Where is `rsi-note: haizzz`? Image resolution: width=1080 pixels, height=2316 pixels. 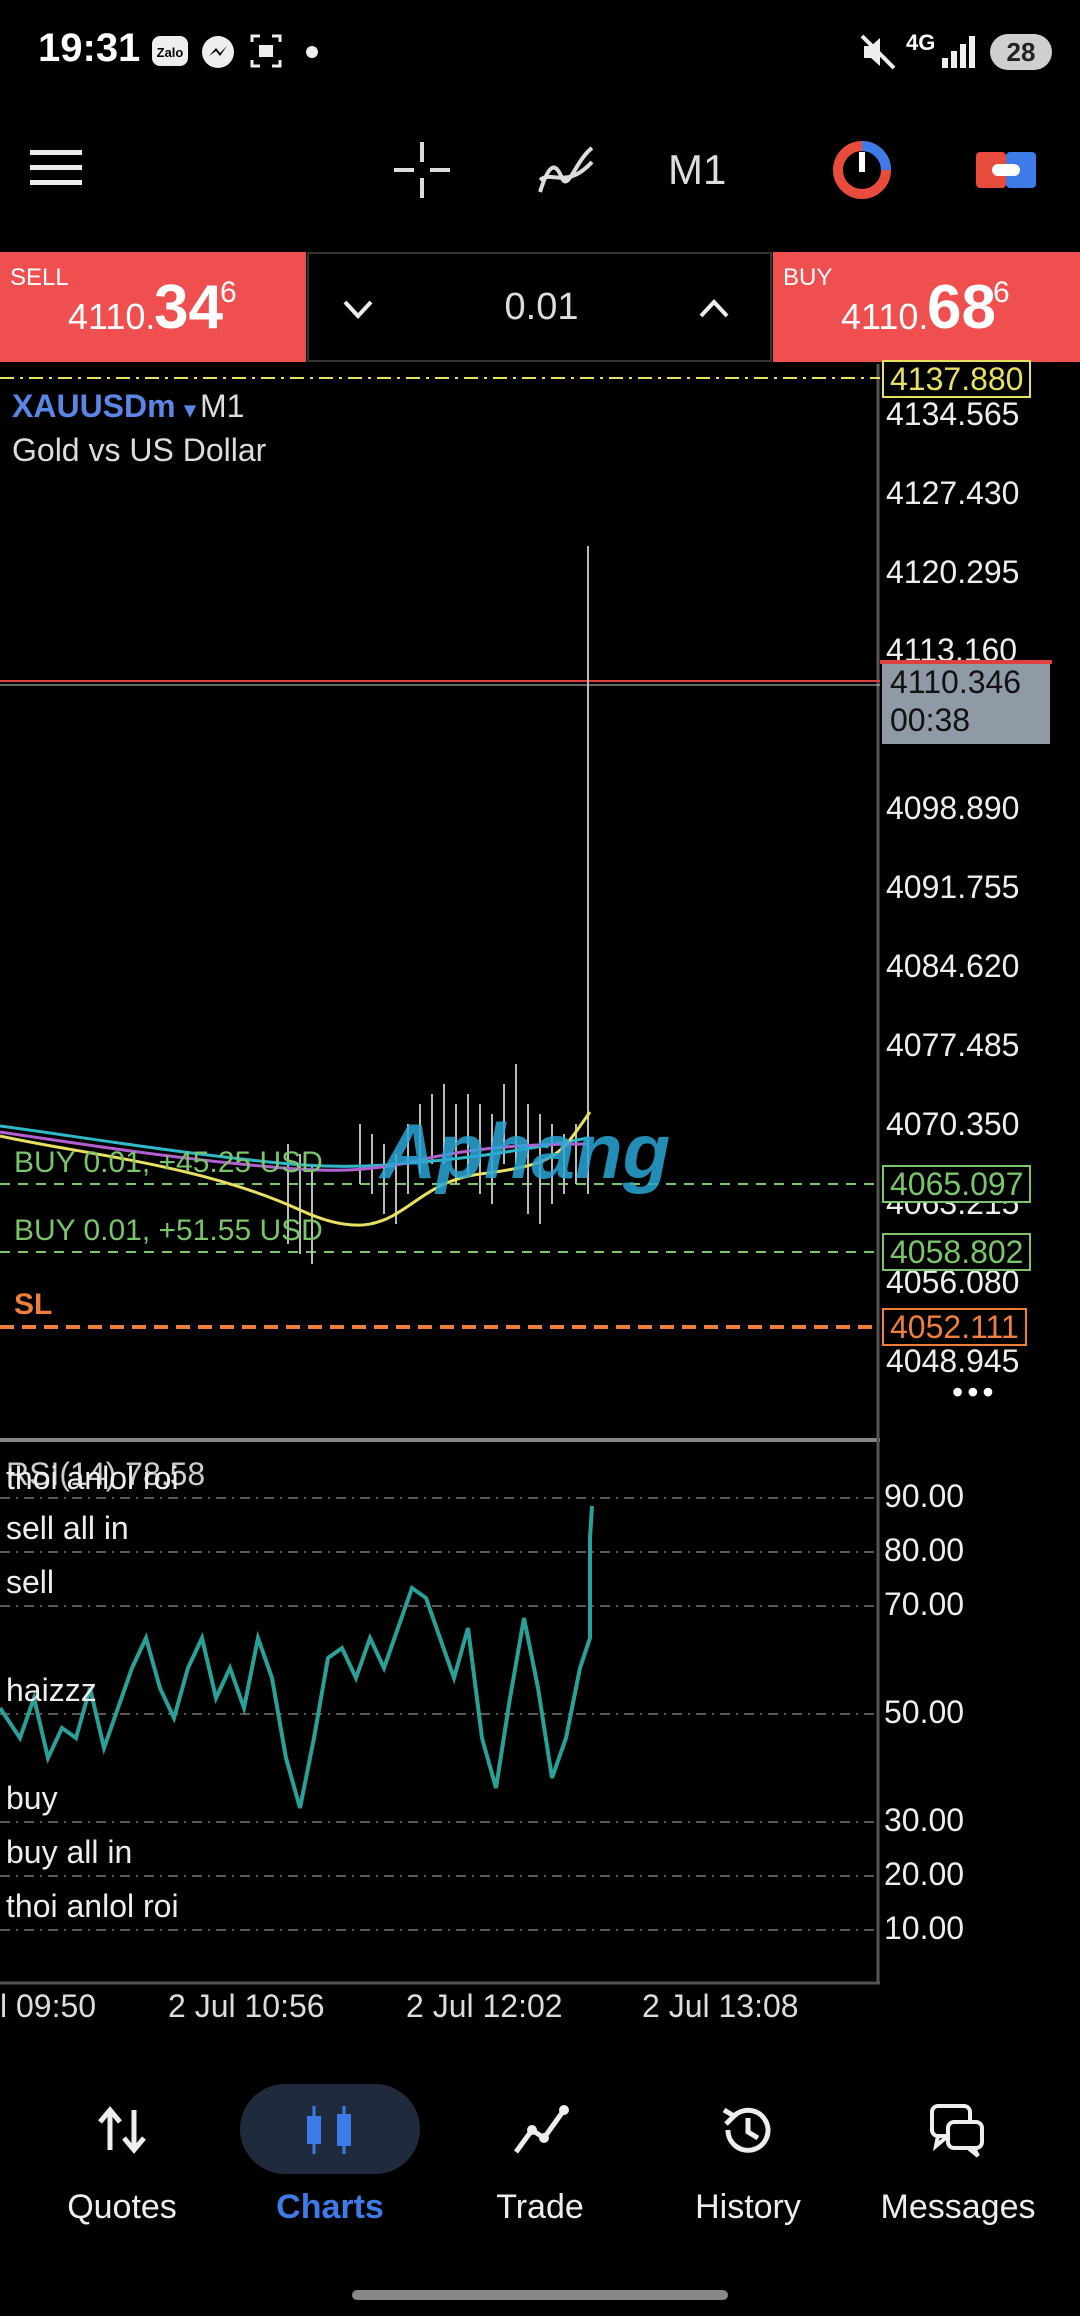 rsi-note: haizzz is located at coordinates (51, 1690).